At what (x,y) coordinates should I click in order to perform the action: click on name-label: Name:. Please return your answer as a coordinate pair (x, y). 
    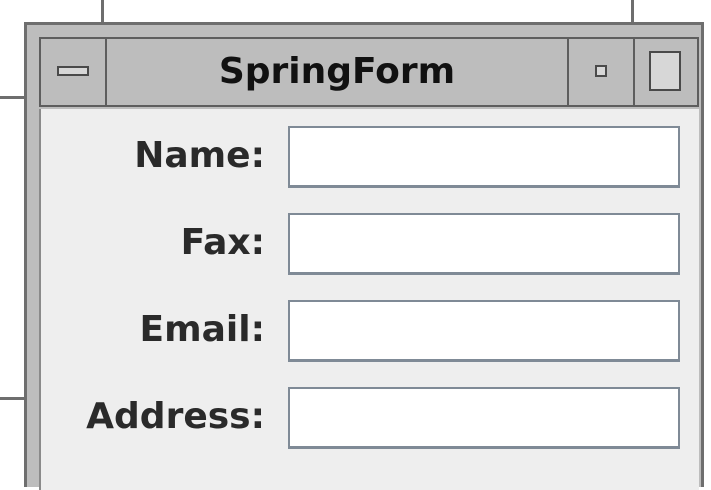
    Looking at the image, I should click on (199, 155).